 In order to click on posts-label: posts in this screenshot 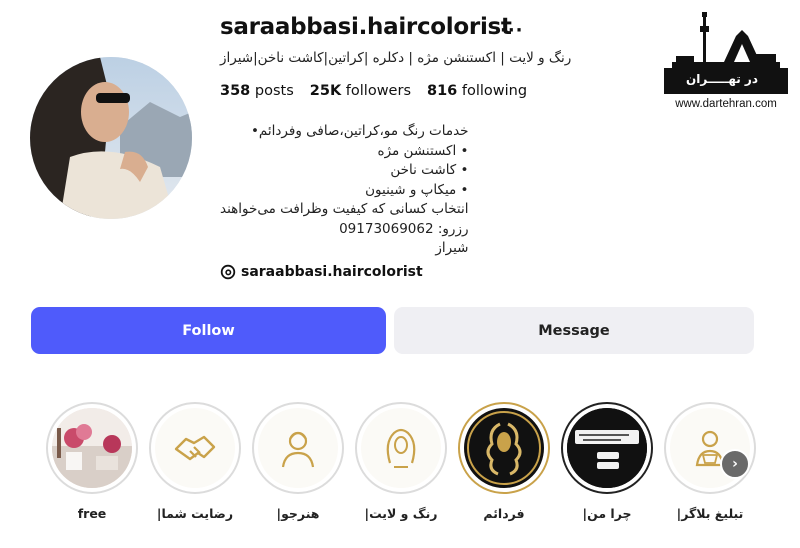, I will do `click(274, 91)`.